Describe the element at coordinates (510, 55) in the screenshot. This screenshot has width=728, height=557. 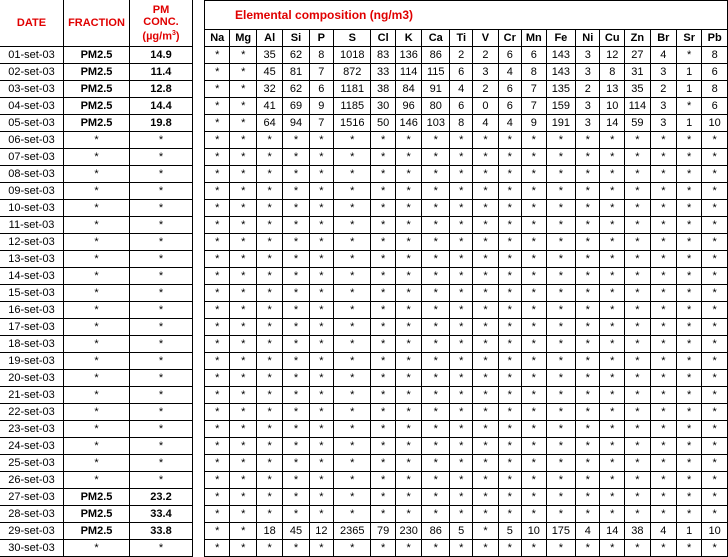
I see `value-cell-cr: 6` at that location.